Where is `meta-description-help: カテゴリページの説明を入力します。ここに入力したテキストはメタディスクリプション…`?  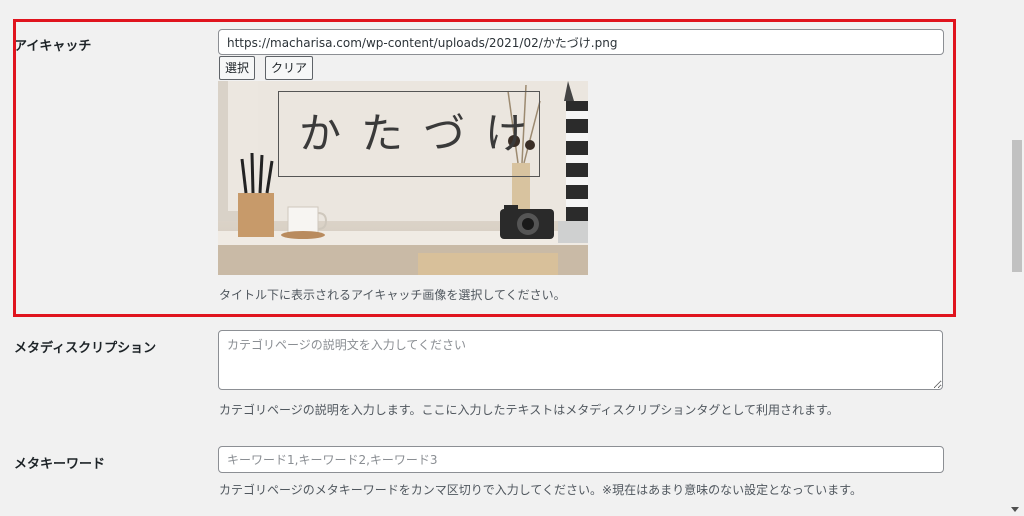
meta-description-help: カテゴリページの説明を入力します。ここに入力したテキストはメタディスクリプション… is located at coordinates (529, 410).